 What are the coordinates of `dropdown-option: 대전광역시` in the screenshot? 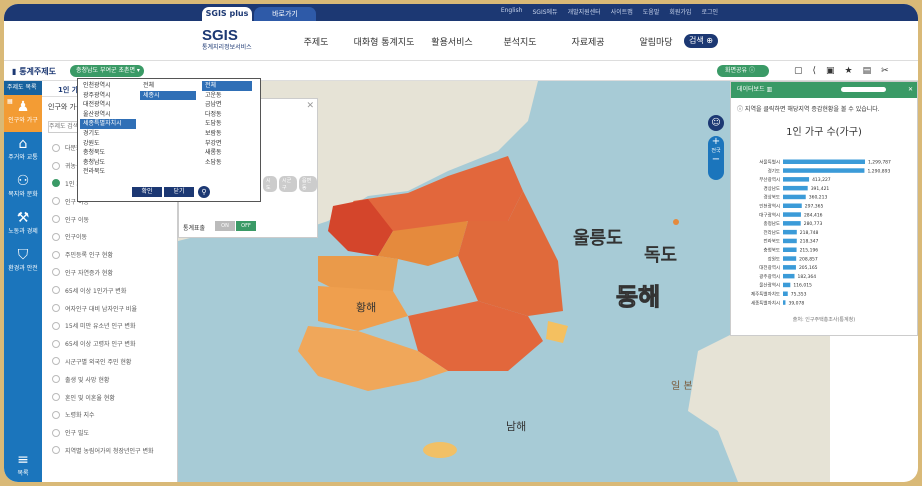 It's located at (108, 105).